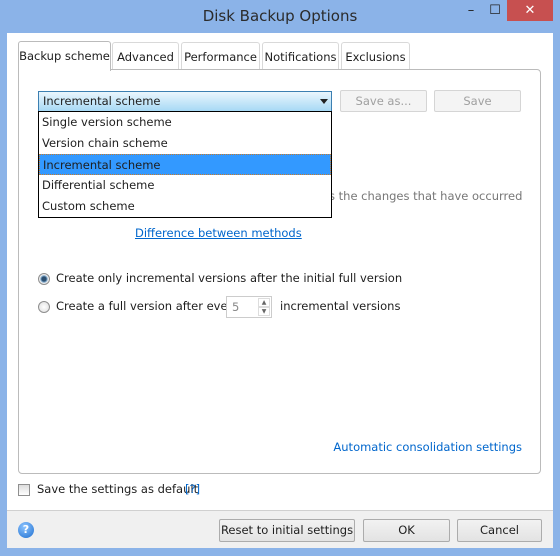  I want to click on difference-link: Difference between methods, so click(218, 233).